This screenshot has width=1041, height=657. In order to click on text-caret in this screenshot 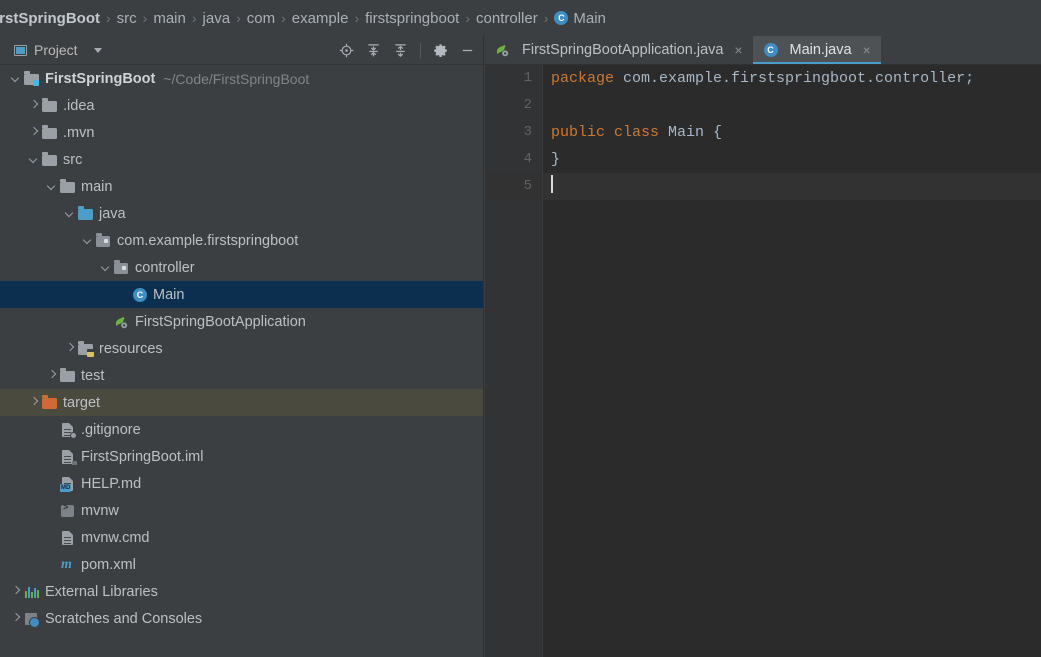, I will do `click(552, 184)`.